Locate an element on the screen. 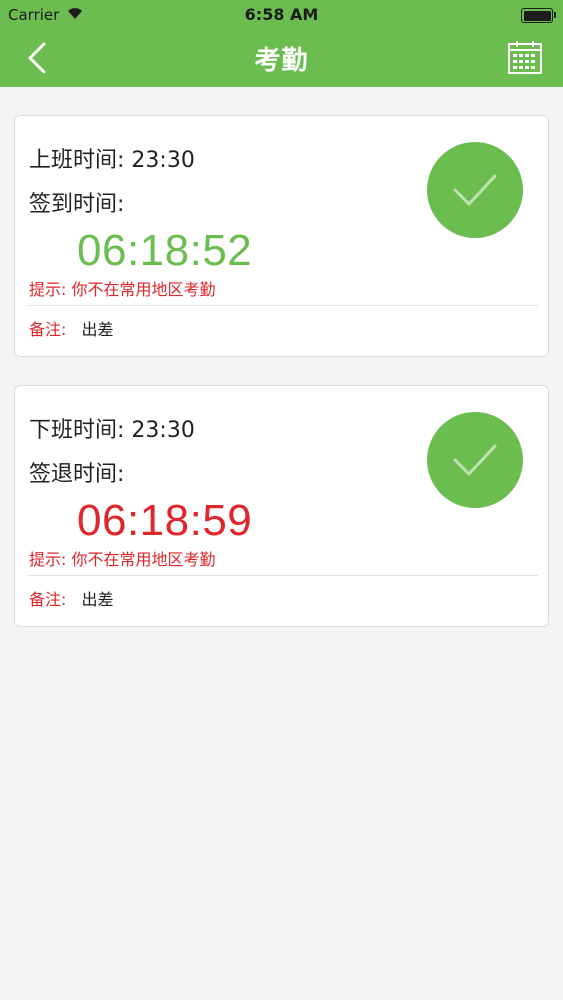 Image resolution: width=563 pixels, height=1000 pixels. sign-out-label: 签退时间: is located at coordinates (77, 474).